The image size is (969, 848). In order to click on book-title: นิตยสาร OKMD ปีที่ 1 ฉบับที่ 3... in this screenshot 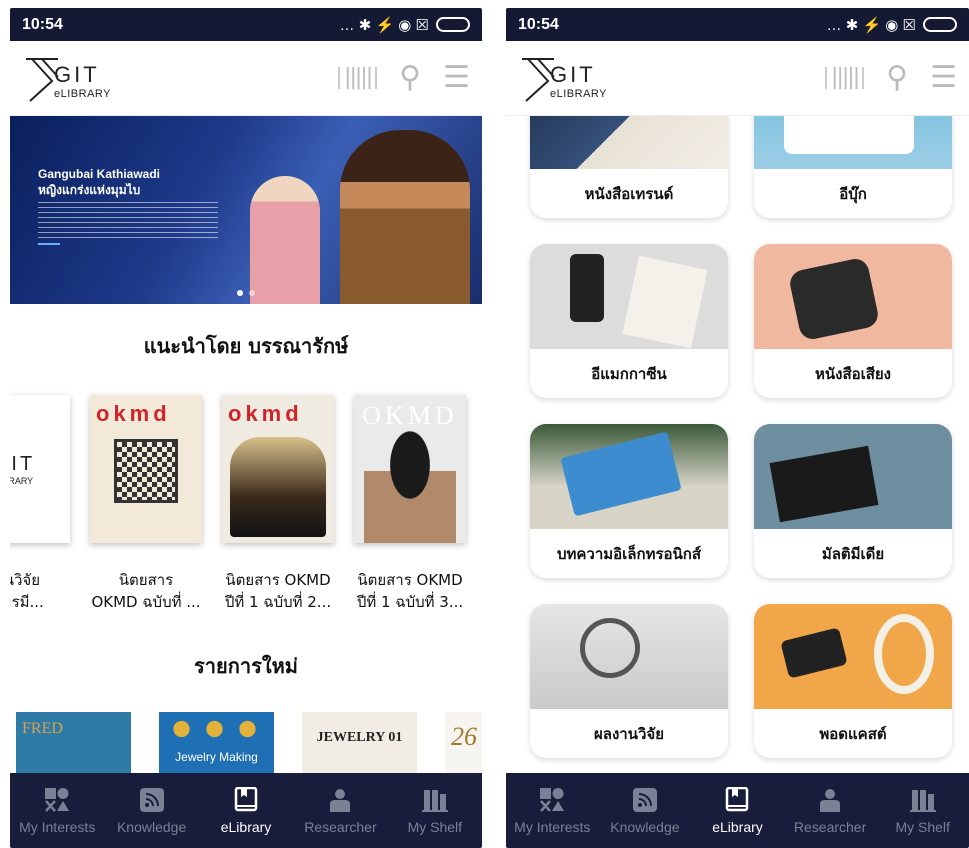, I will do `click(410, 591)`.